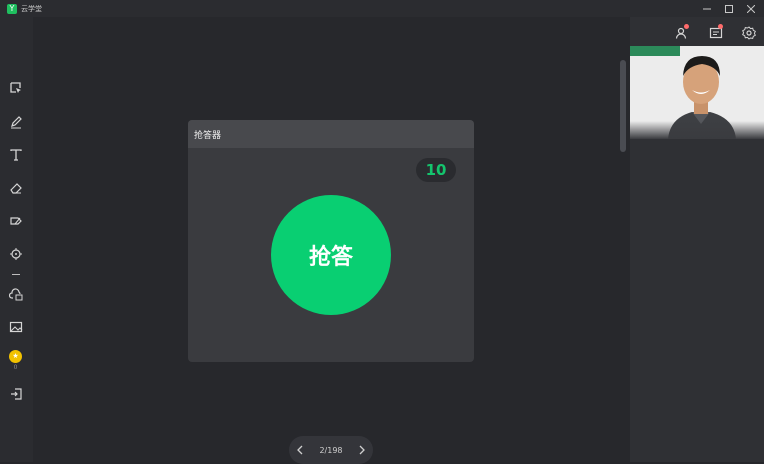  I want to click on next-page-button, so click(362, 450).